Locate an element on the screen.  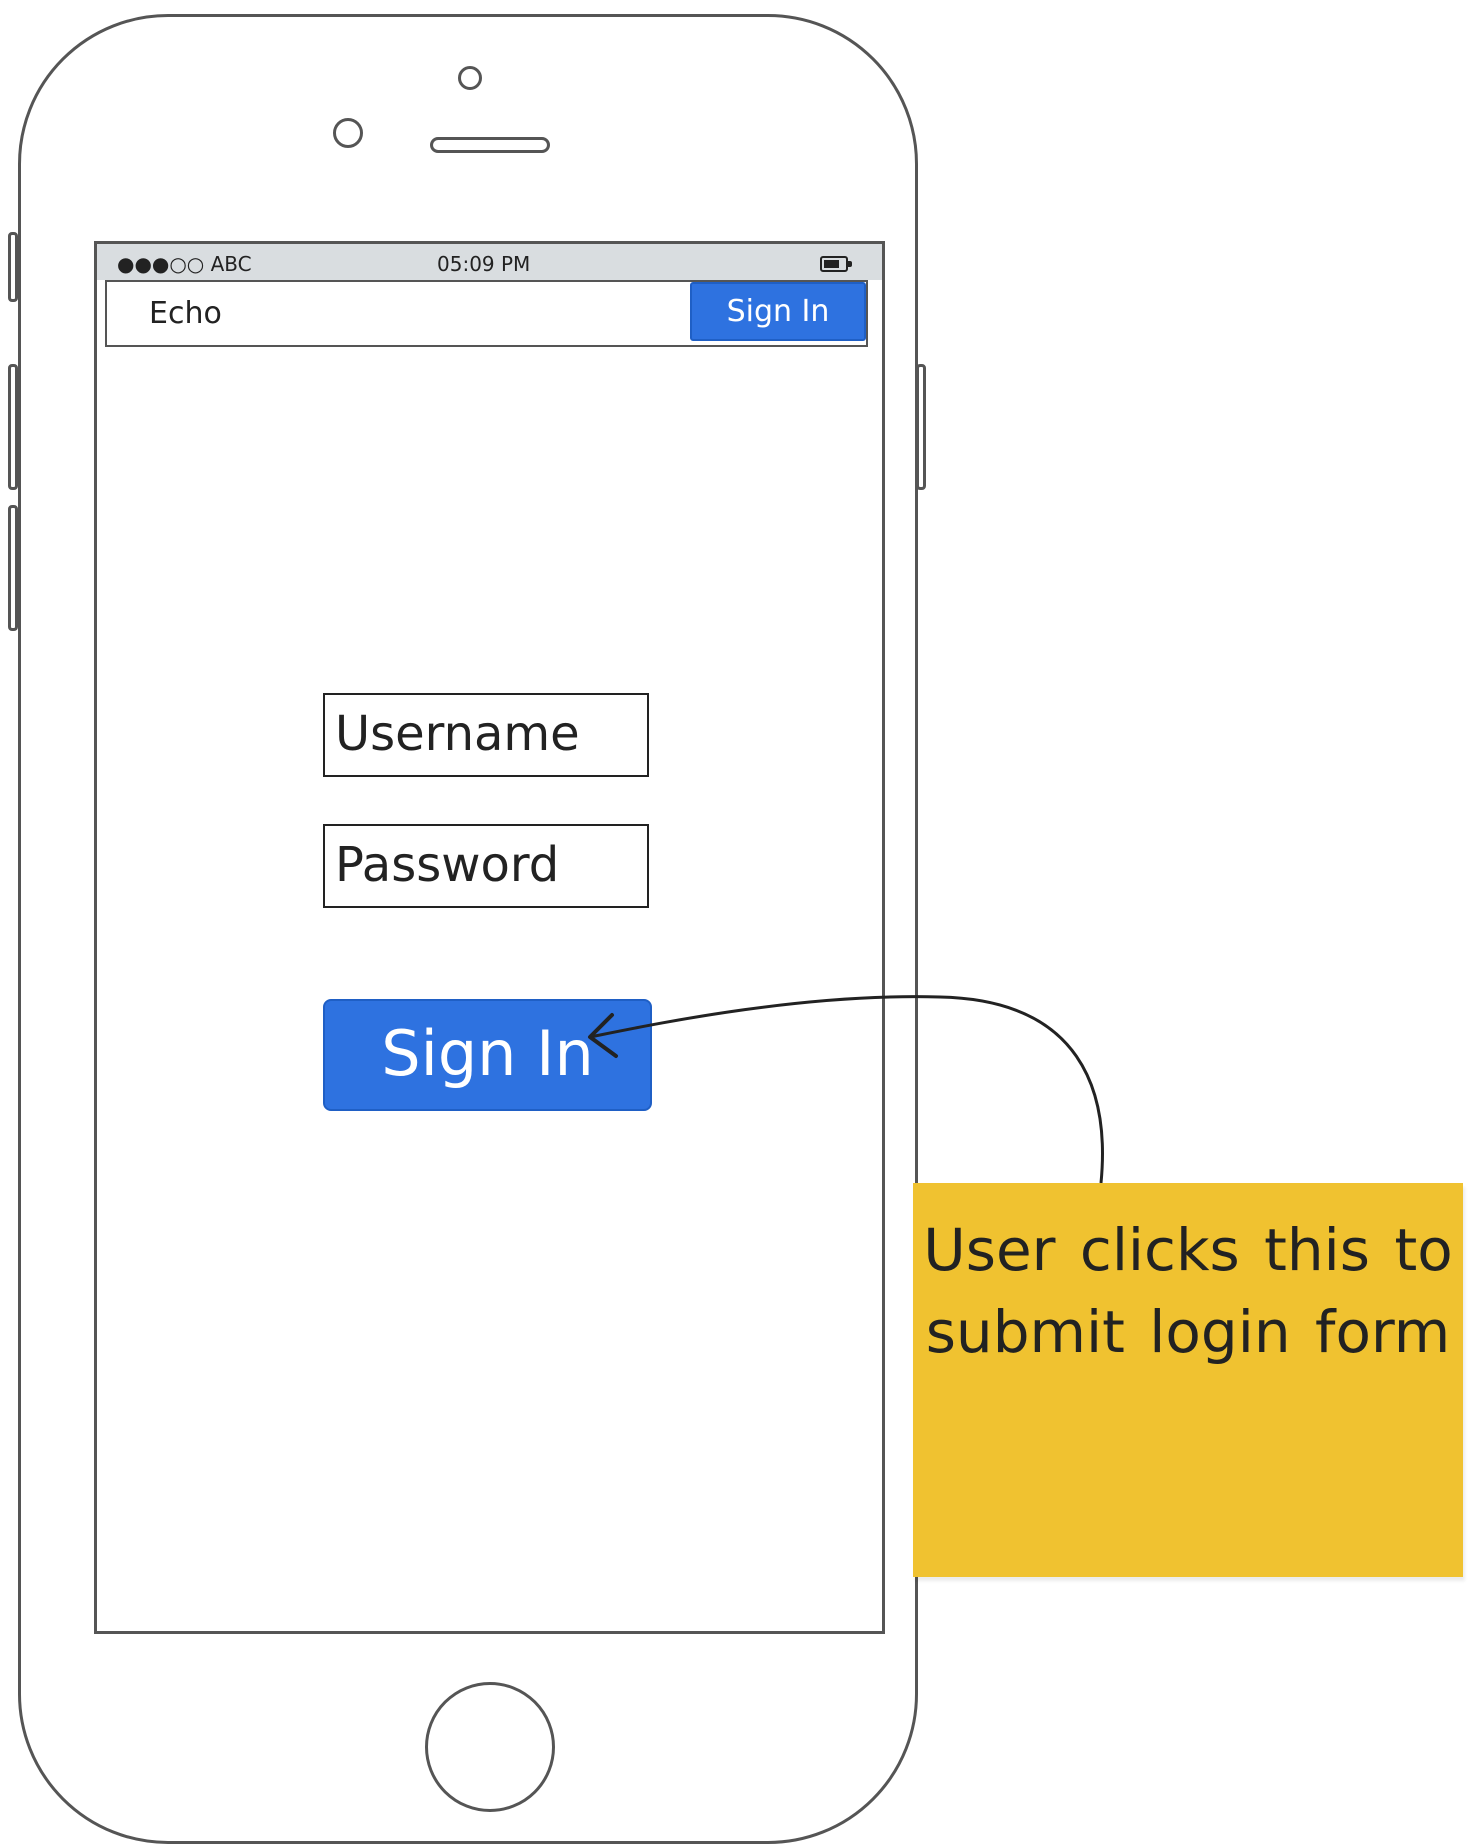
volume-down-button is located at coordinates (13, 568).